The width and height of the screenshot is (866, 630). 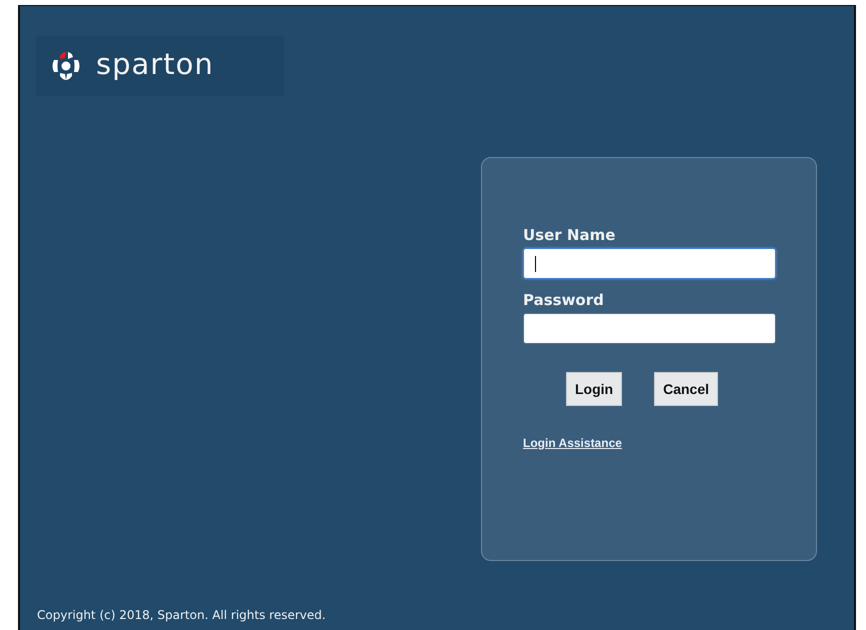 I want to click on login-assistance-link: Login Assistance, so click(x=572, y=443).